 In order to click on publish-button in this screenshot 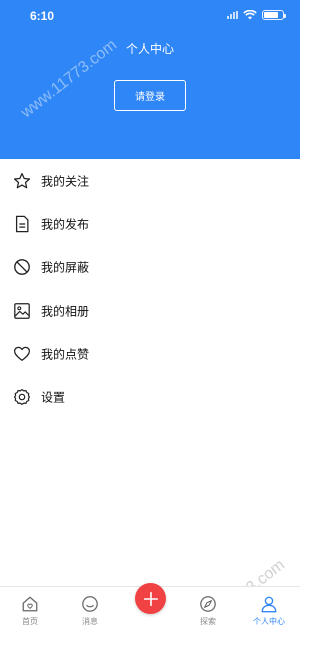, I will do `click(150, 598)`.